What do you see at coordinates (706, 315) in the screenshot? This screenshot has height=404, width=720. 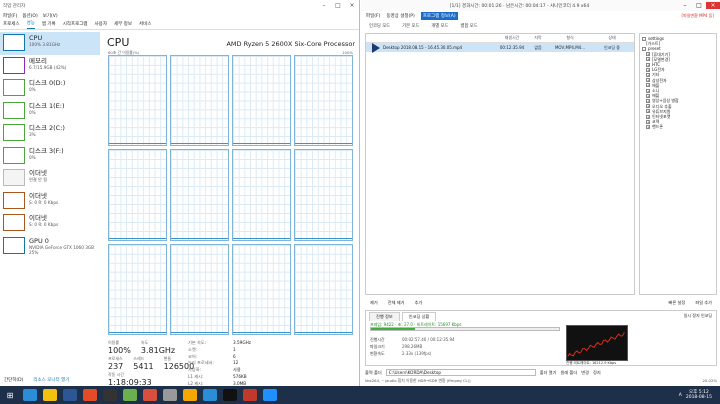 I see `encode-button: 인코딩` at bounding box center [706, 315].